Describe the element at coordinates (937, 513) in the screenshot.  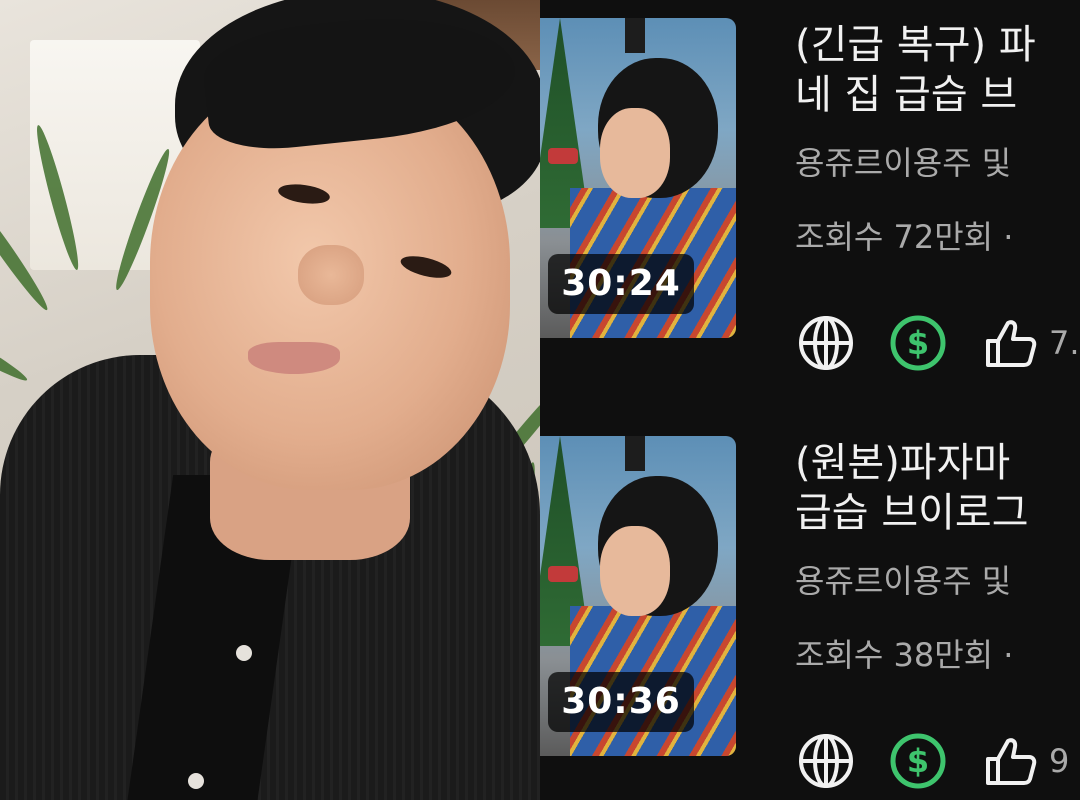
I see `video-title-line2: 급습 브이로그` at that location.